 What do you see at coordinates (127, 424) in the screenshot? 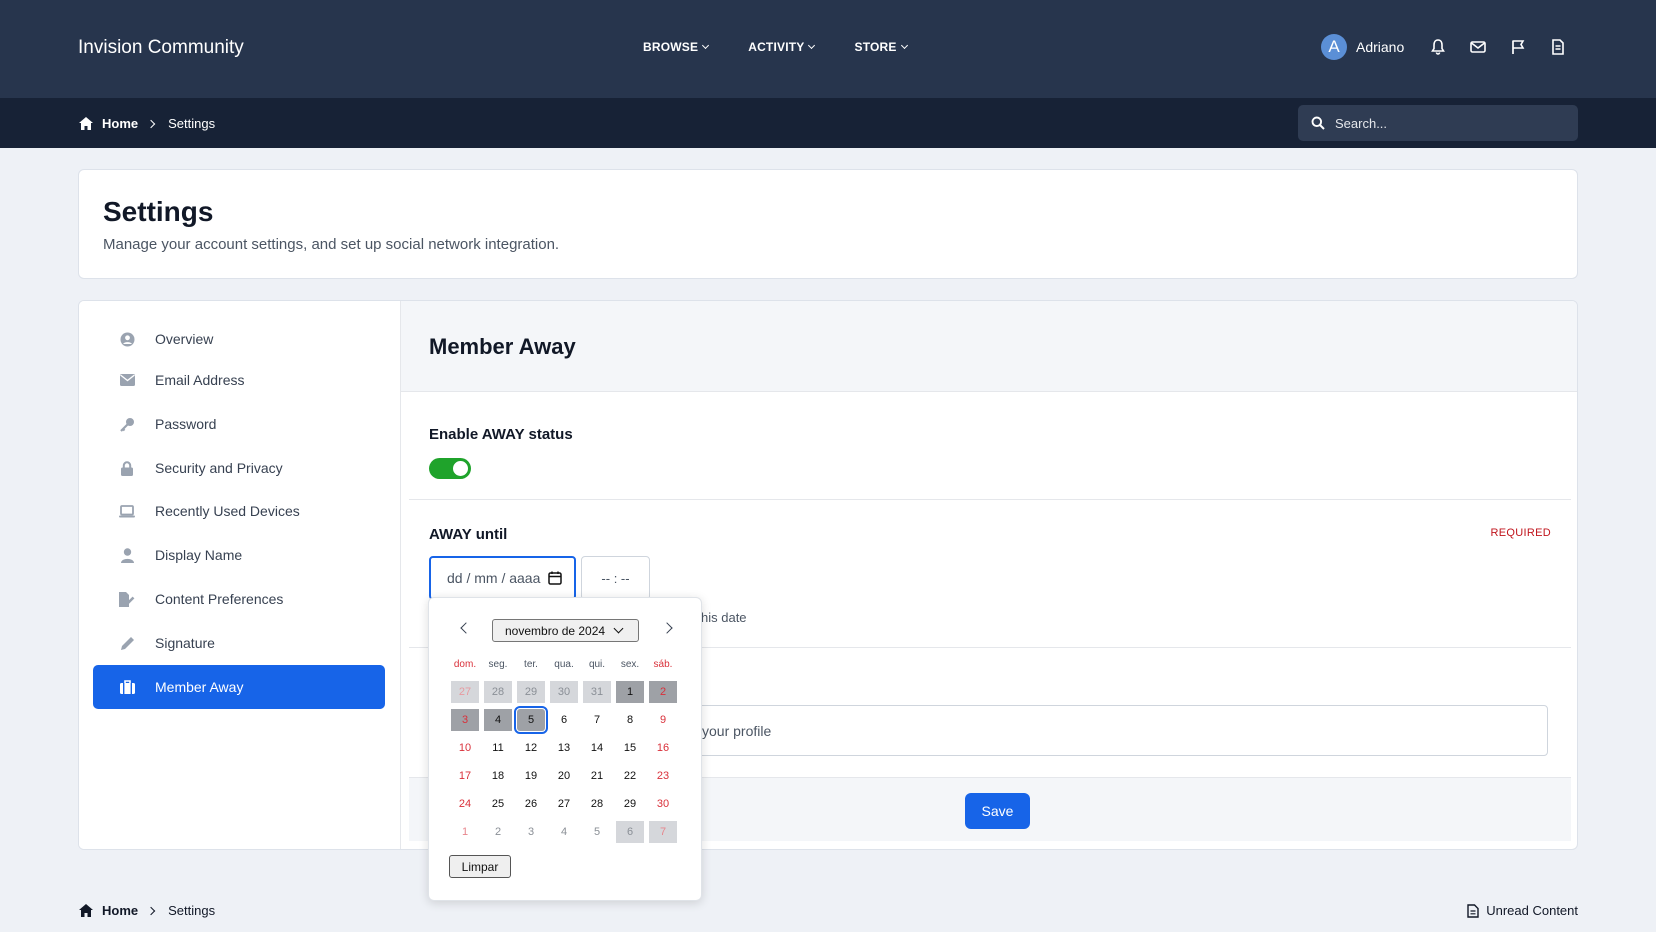
I see `key-icon` at bounding box center [127, 424].